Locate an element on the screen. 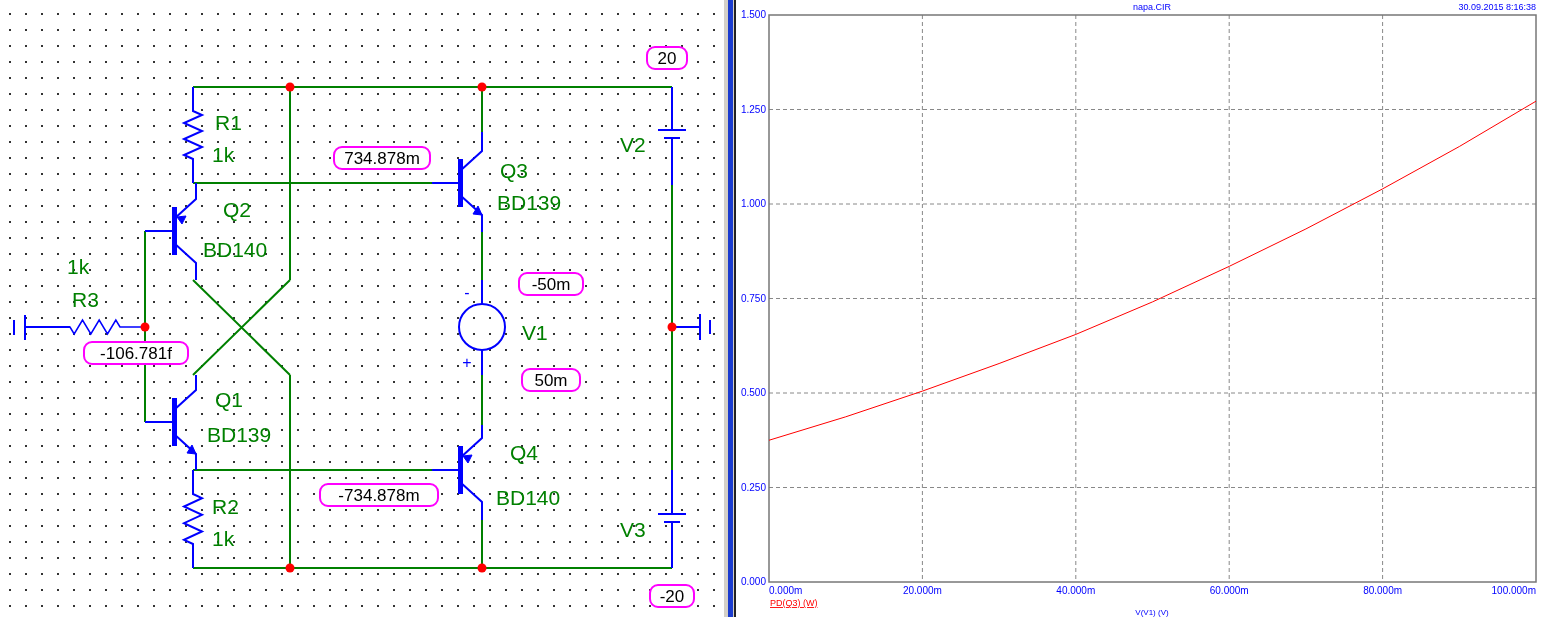  node-voltage-label: -50m is located at coordinates (551, 284).